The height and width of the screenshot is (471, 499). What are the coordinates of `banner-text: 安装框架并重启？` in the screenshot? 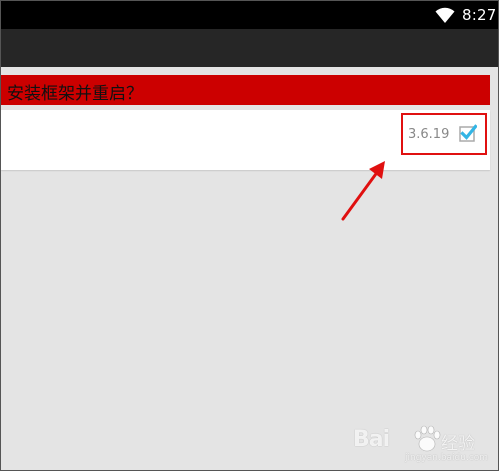 It's located at (75, 94).